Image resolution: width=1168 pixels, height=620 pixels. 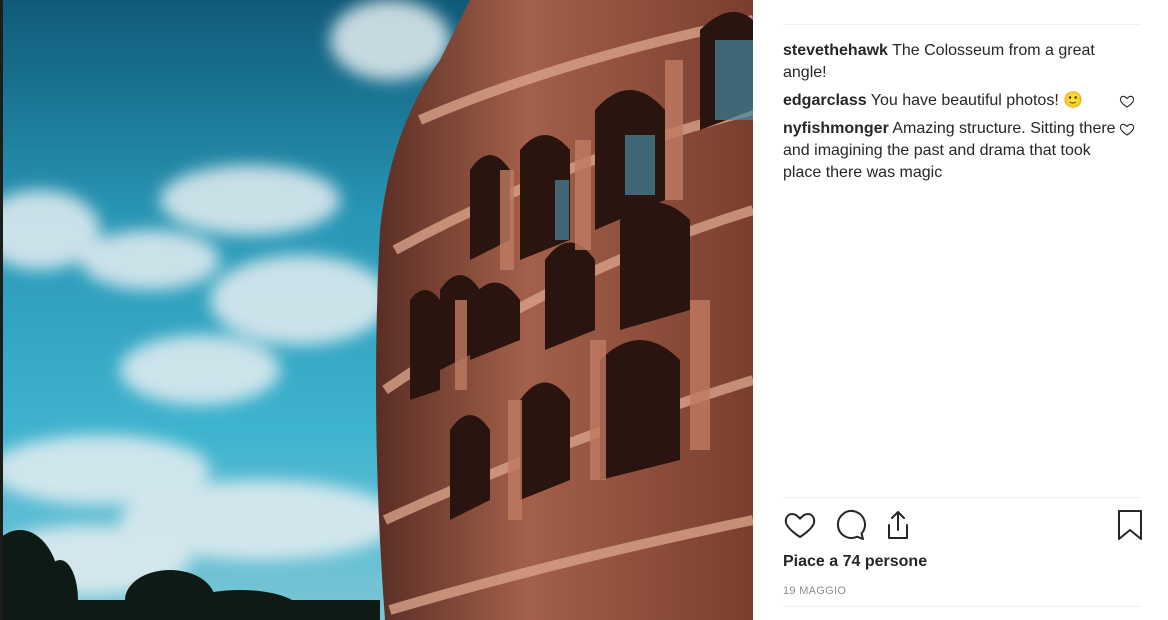 What do you see at coordinates (825, 100) in the screenshot?
I see `comment-username: edgarclass` at bounding box center [825, 100].